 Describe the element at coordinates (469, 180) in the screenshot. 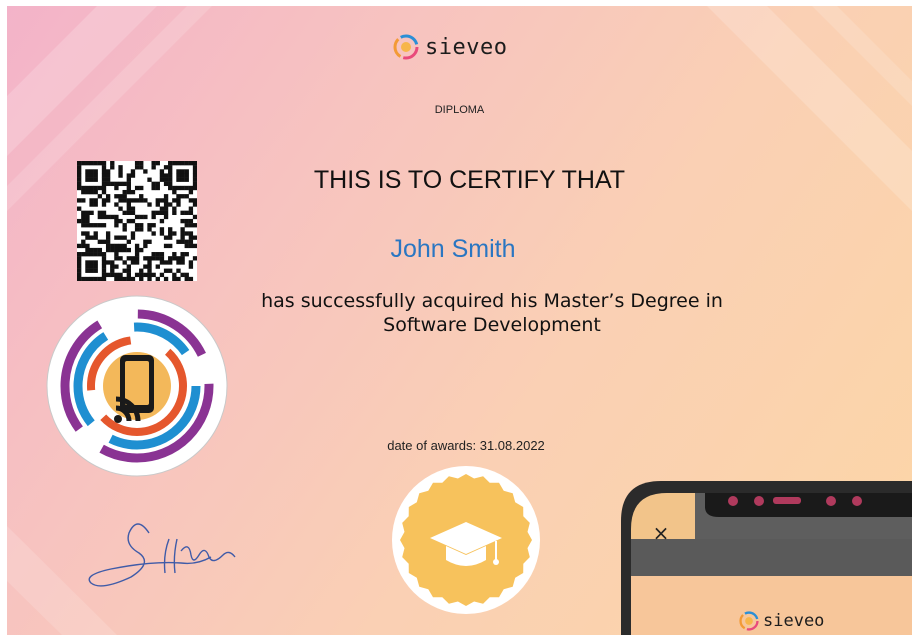

I see `certify-text: THIS IS TO CERTIFY THAT` at that location.